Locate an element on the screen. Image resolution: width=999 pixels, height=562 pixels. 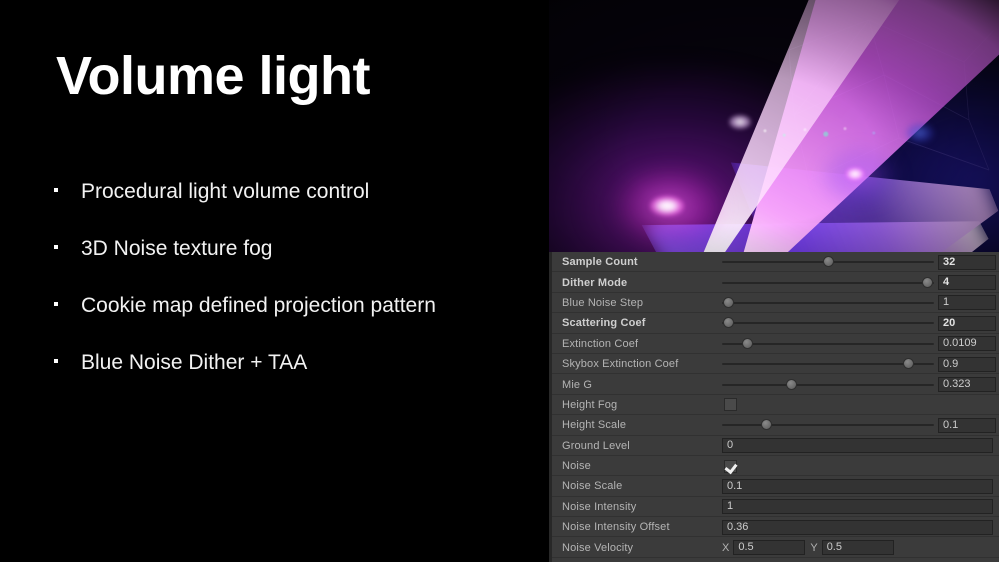
light-cone-blue is located at coordinates (820, 168).